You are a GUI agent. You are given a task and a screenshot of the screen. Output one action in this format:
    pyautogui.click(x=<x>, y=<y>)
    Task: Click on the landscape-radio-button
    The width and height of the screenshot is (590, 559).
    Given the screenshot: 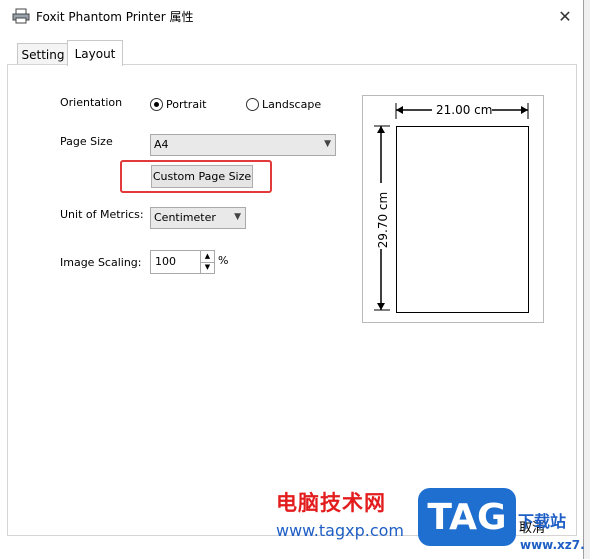 What is the action you would take?
    pyautogui.click(x=252, y=104)
    